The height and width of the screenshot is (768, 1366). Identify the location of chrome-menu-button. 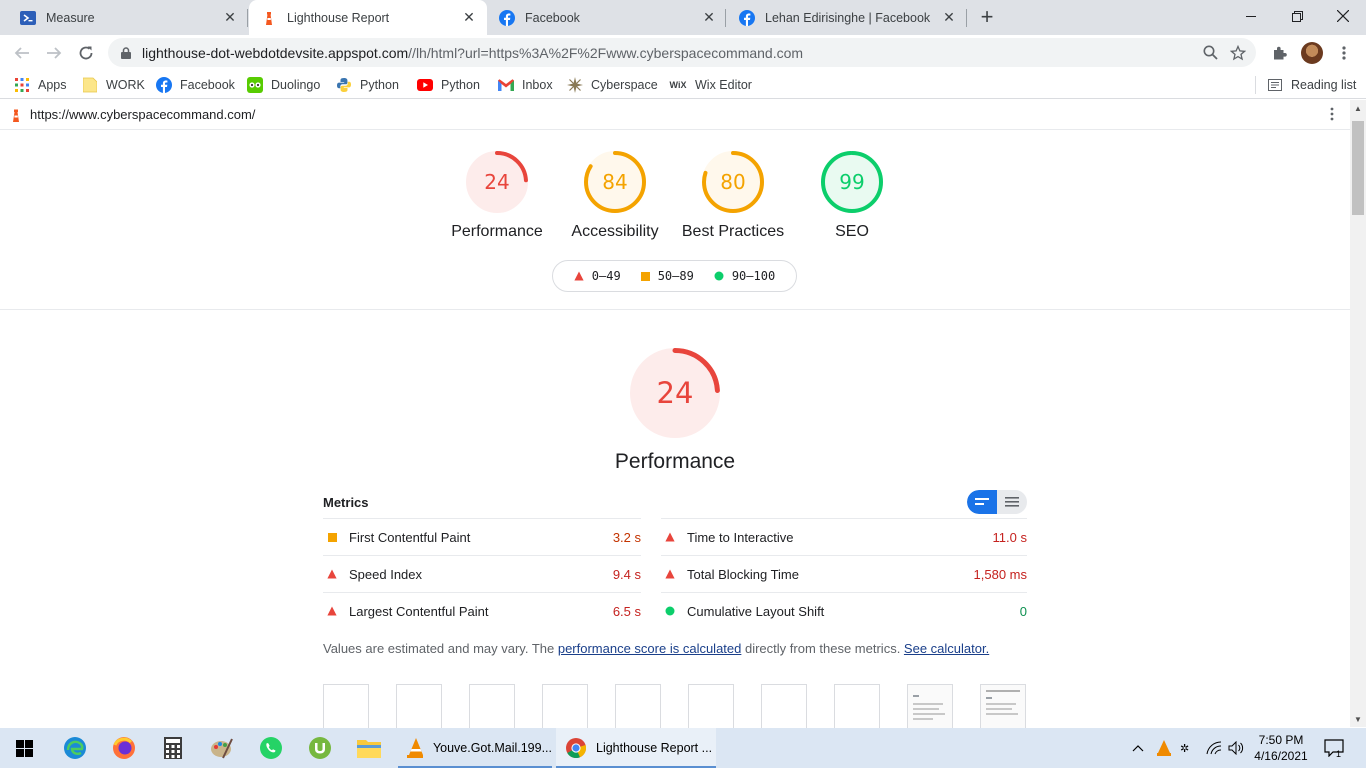
(1344, 53).